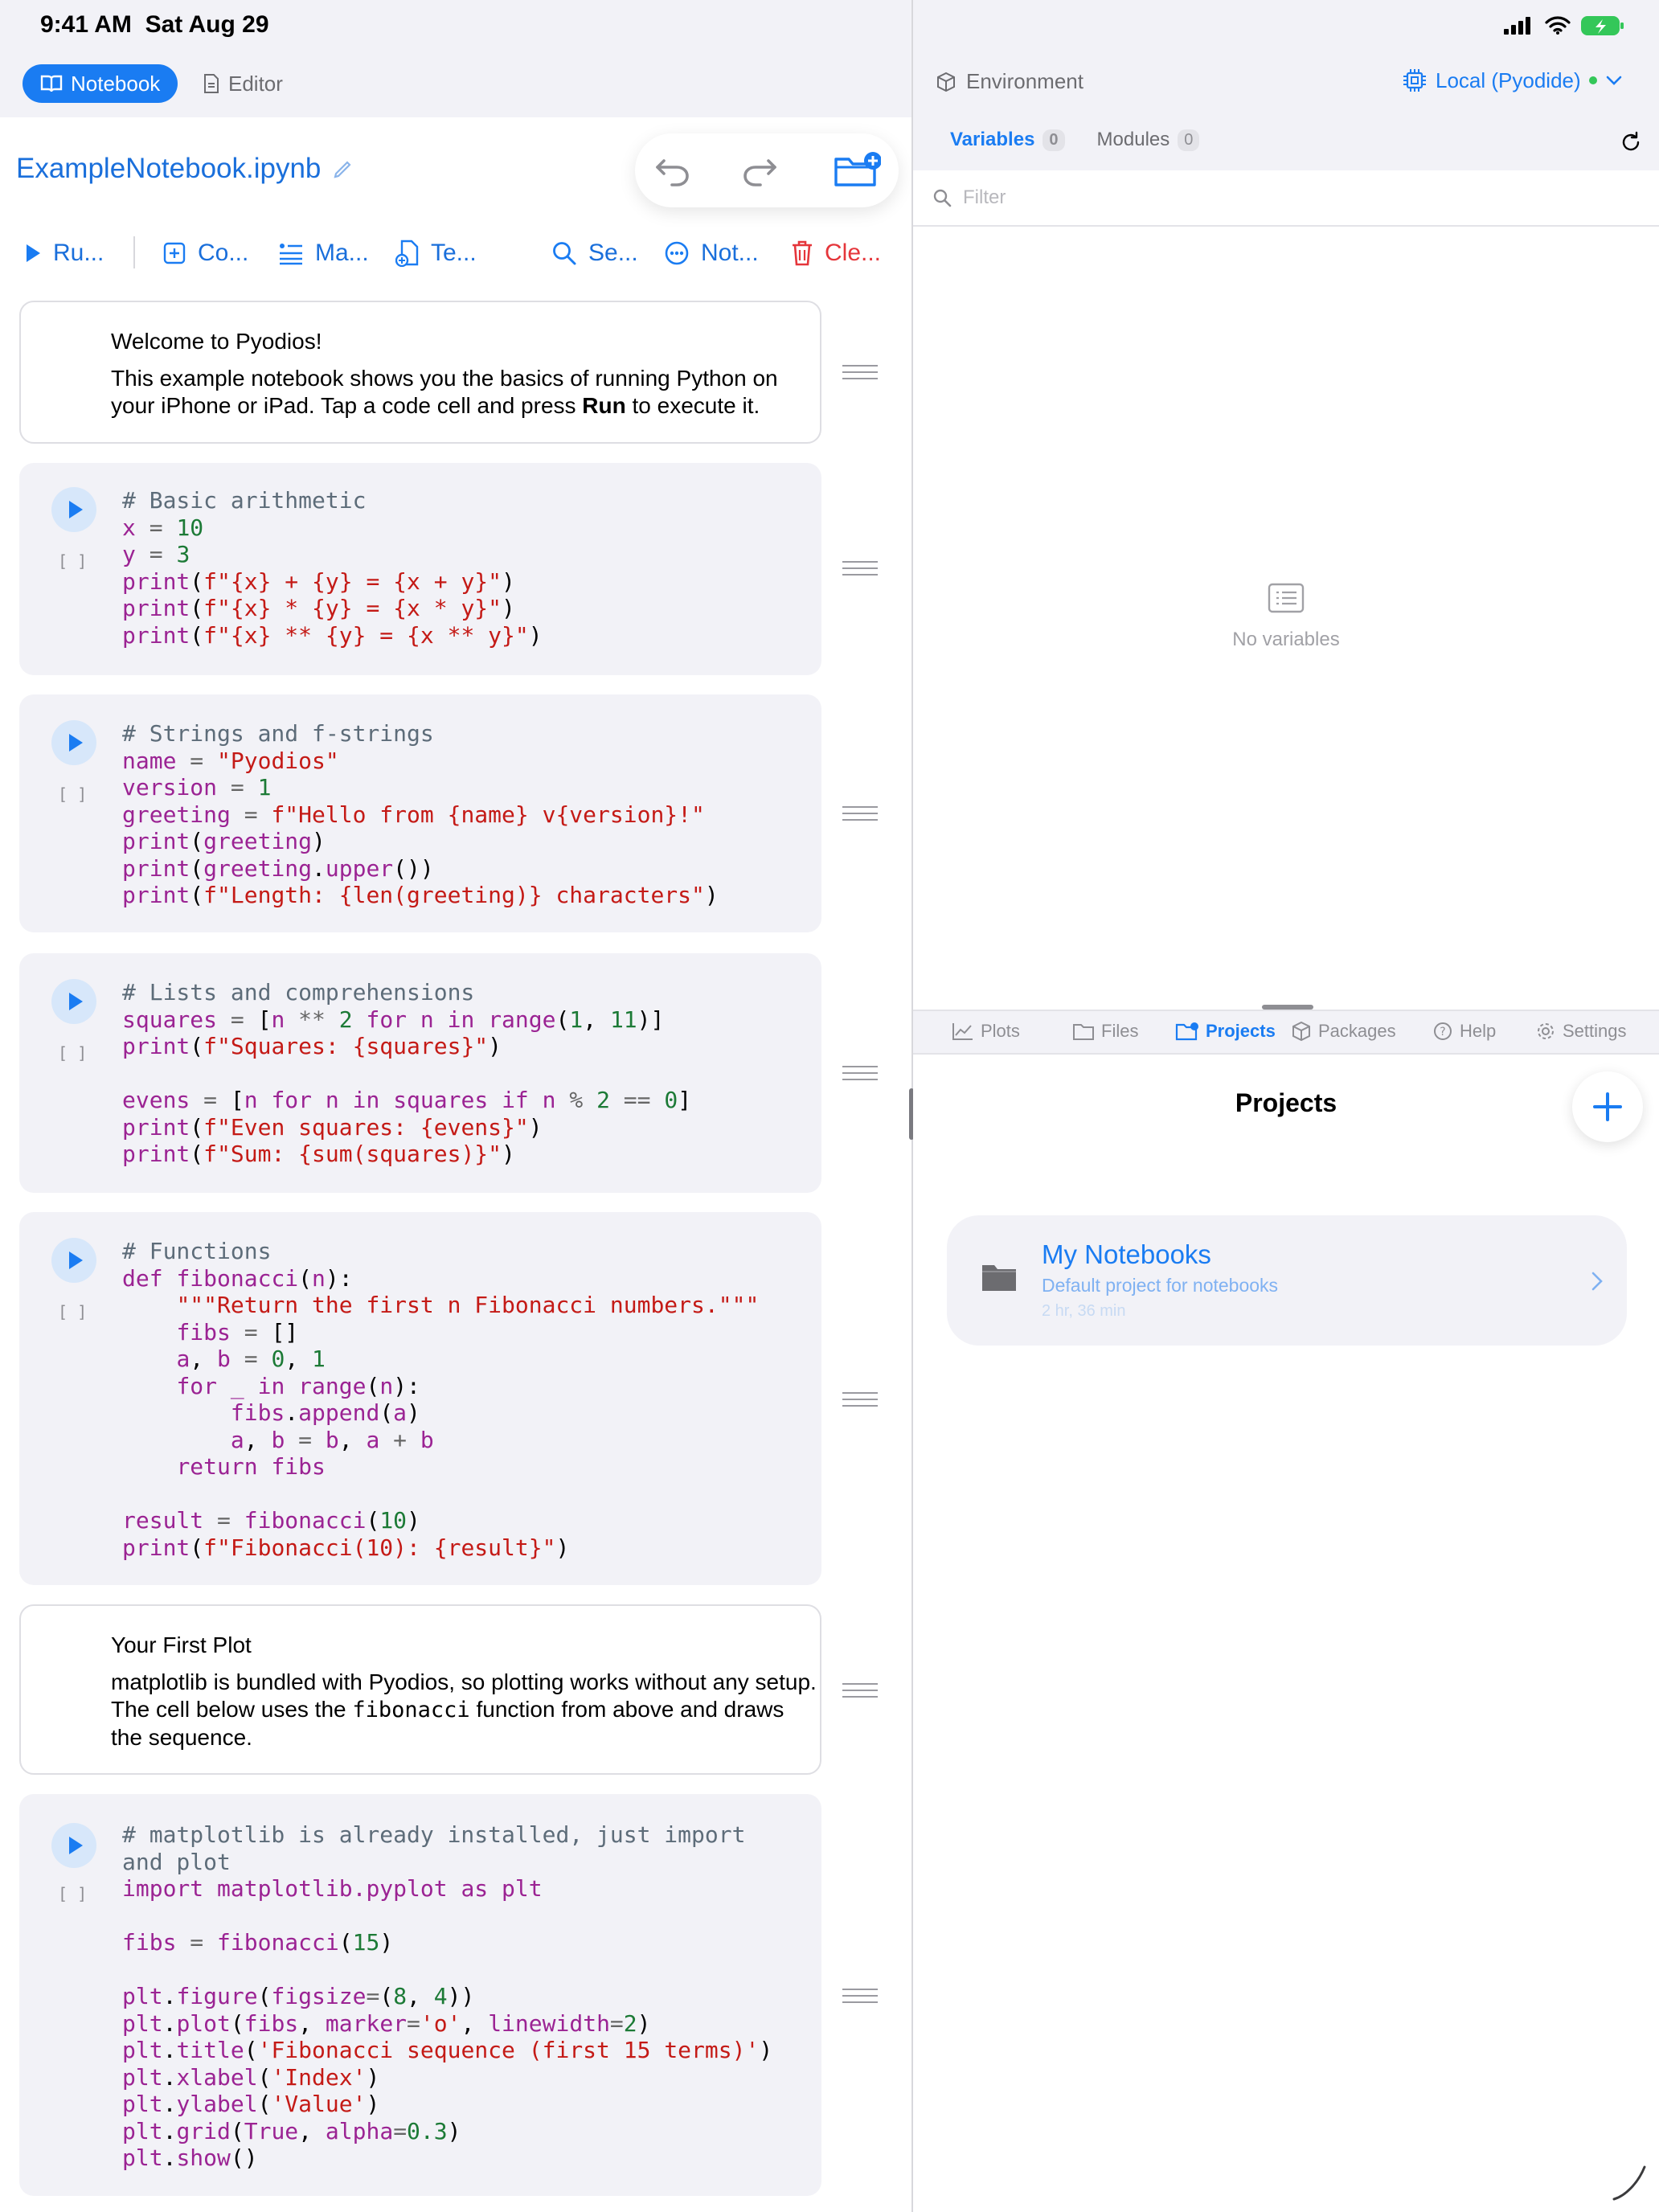 This screenshot has width=1659, height=2212. I want to click on editor-mode-button: Editor, so click(243, 83).